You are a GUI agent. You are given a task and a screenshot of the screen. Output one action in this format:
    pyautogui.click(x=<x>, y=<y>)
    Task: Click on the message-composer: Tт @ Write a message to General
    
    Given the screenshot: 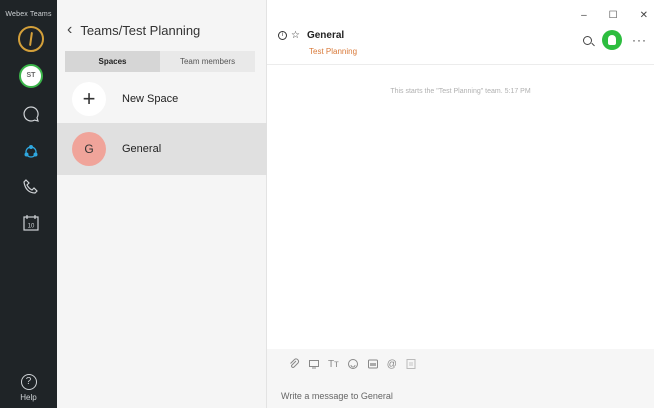 What is the action you would take?
    pyautogui.click(x=460, y=378)
    